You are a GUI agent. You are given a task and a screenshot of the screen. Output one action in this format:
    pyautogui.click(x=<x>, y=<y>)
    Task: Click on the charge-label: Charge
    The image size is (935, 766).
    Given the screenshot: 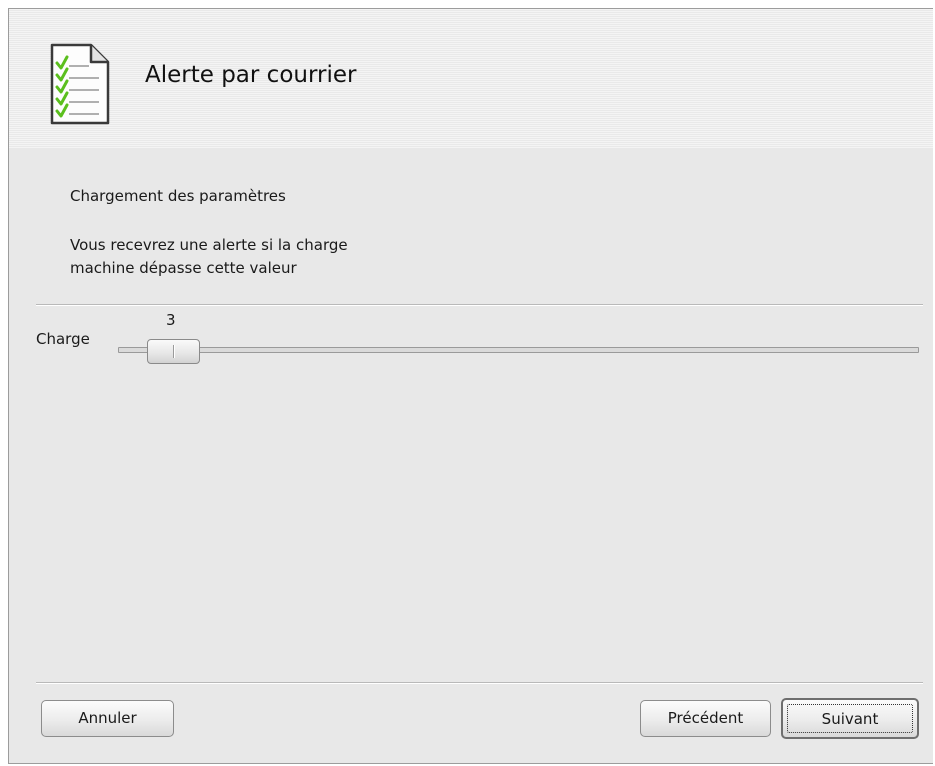 What is the action you would take?
    pyautogui.click(x=63, y=339)
    